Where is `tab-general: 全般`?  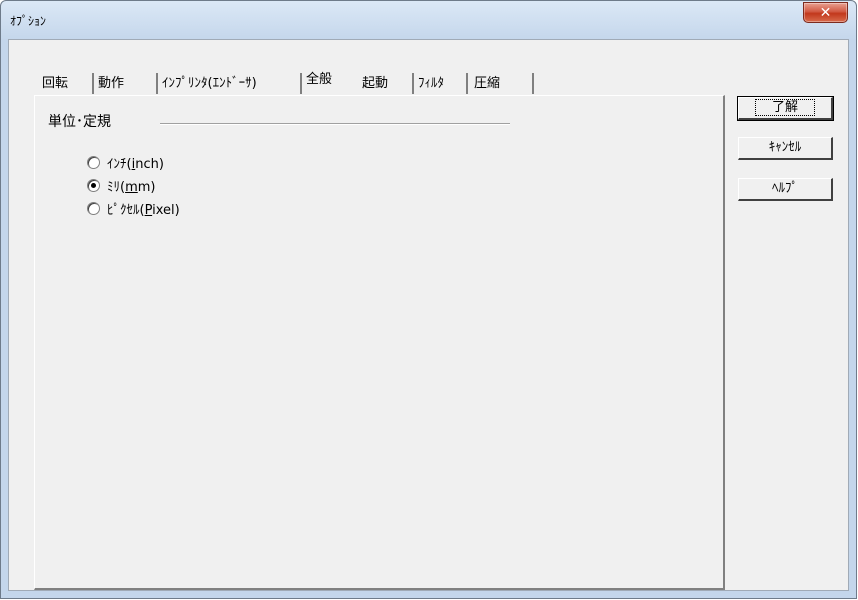 tab-general: 全般 is located at coordinates (327, 79).